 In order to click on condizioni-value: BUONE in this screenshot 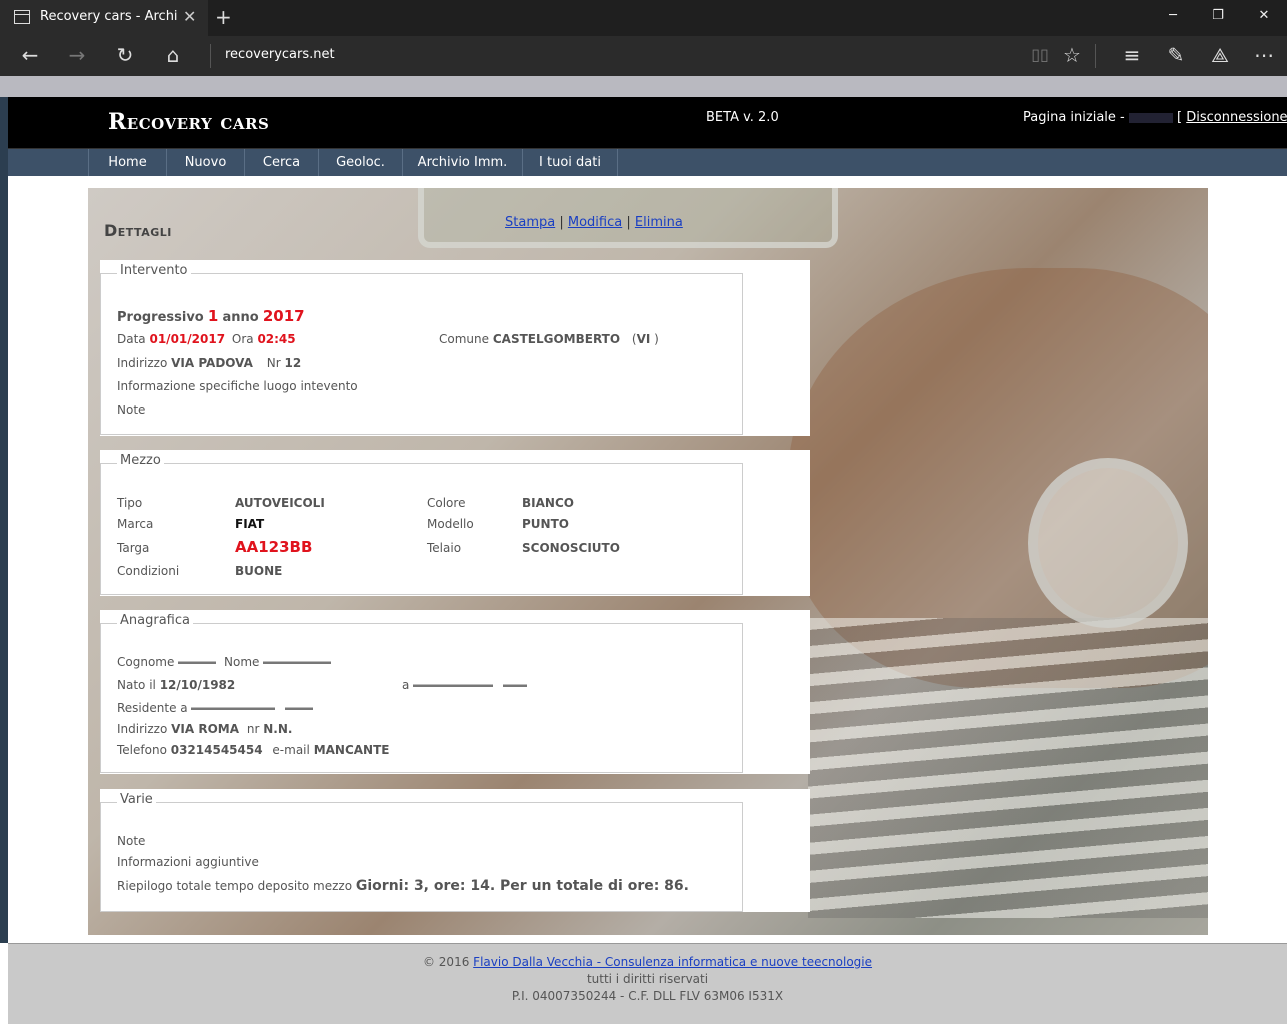, I will do `click(259, 571)`.